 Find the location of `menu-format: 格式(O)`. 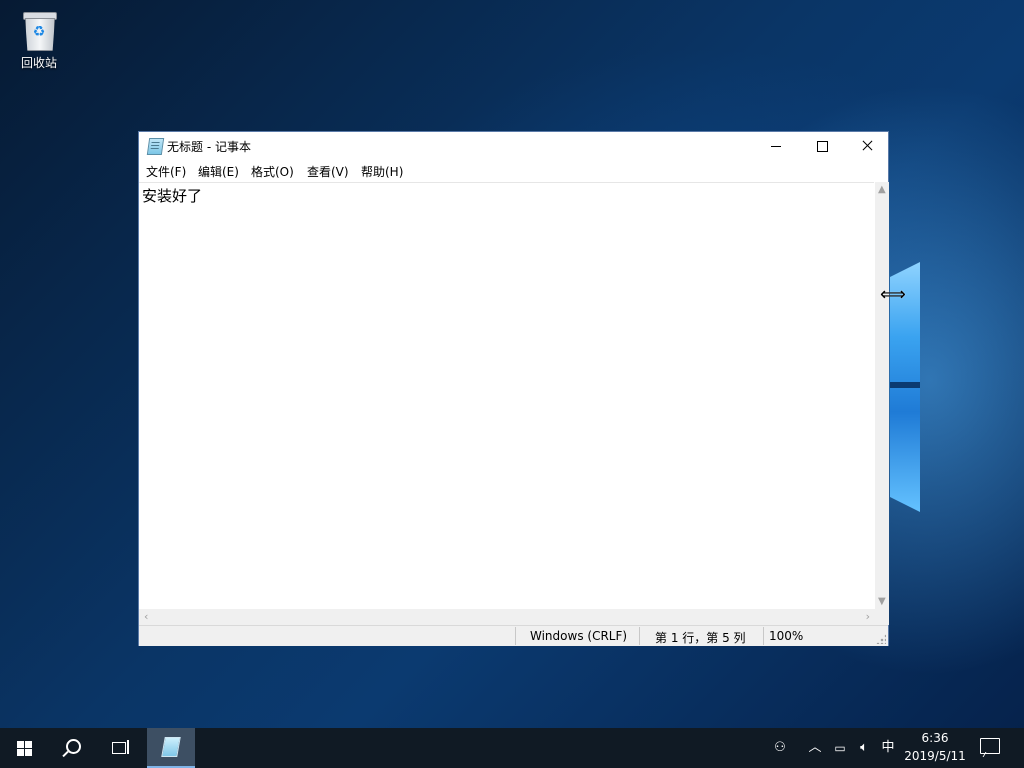

menu-format: 格式(O) is located at coordinates (272, 171).